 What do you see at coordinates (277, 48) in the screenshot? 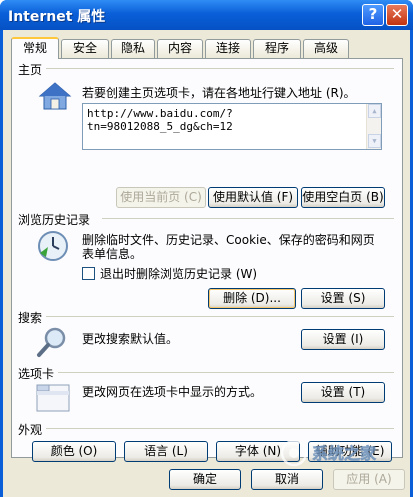
I see `tab-programs: 程序` at bounding box center [277, 48].